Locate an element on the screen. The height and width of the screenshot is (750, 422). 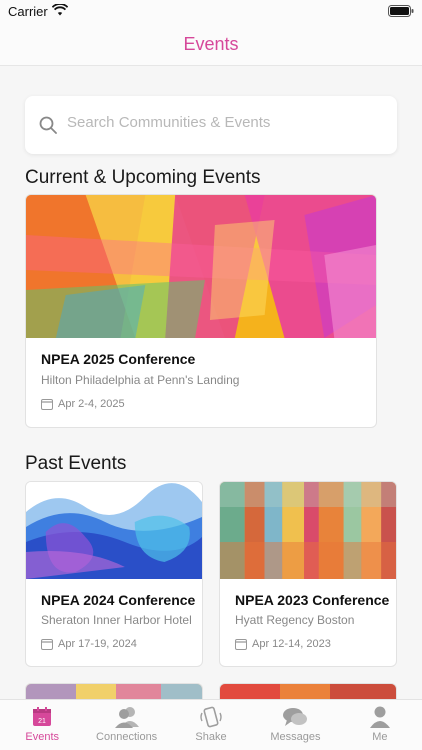
search-icon is located at coordinates (48, 125).